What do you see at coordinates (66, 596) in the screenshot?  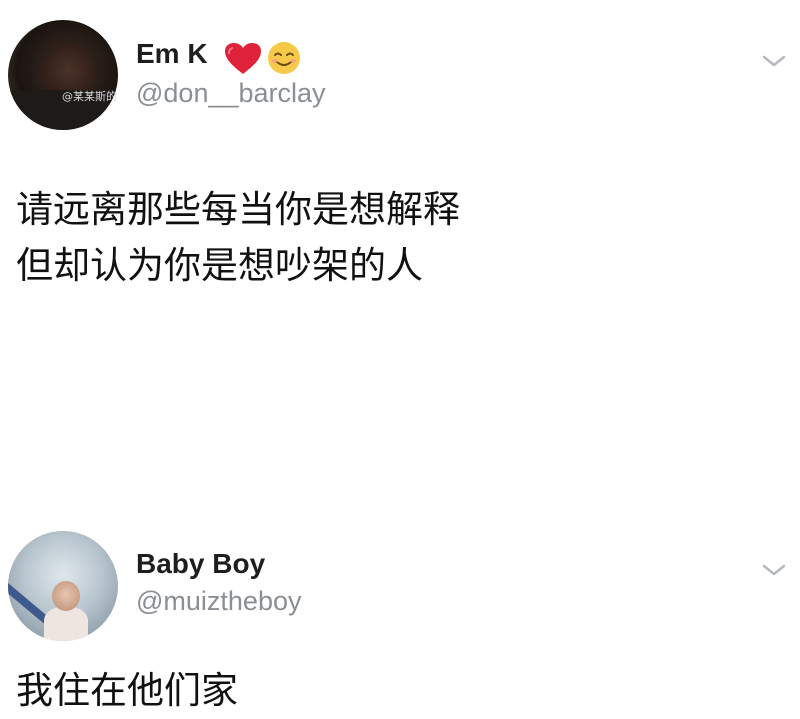 I see `avatar-face` at bounding box center [66, 596].